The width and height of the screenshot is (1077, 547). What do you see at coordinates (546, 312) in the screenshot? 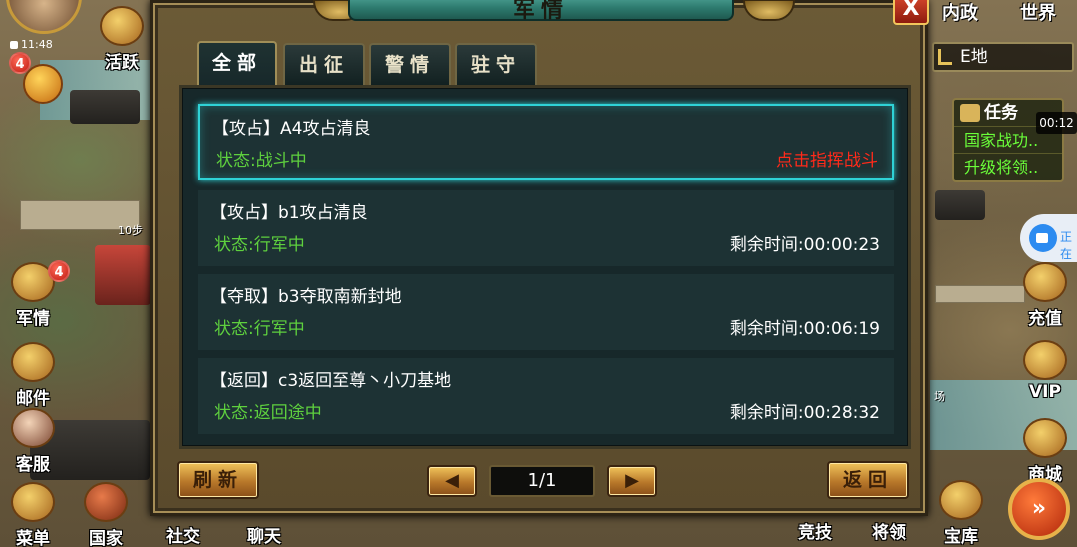
I see `intel-row: 【夺取】b3夺取南新封地 状态:行军中 剩余时间:00:06:19` at bounding box center [546, 312].